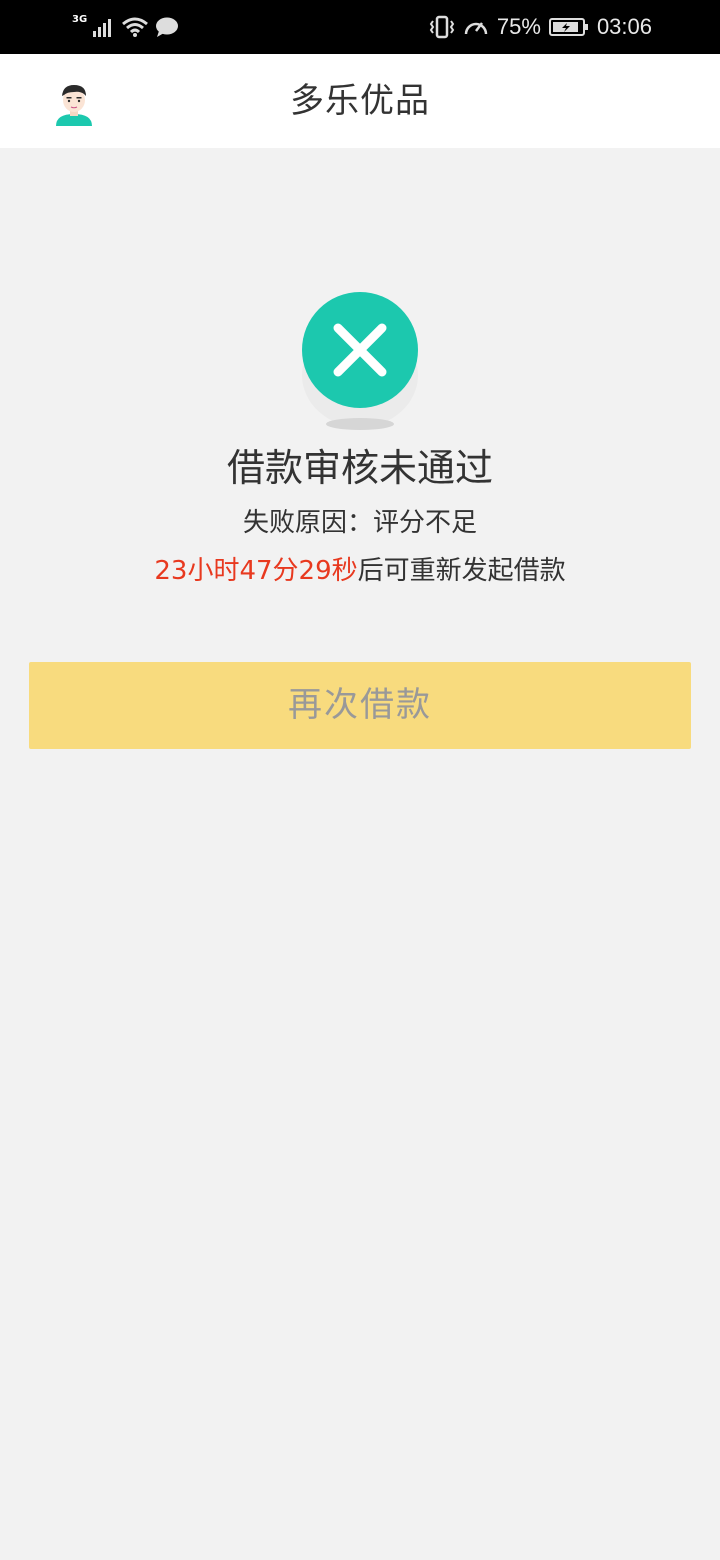 The width and height of the screenshot is (720, 1560). What do you see at coordinates (476, 28) in the screenshot?
I see `speed-icon` at bounding box center [476, 28].